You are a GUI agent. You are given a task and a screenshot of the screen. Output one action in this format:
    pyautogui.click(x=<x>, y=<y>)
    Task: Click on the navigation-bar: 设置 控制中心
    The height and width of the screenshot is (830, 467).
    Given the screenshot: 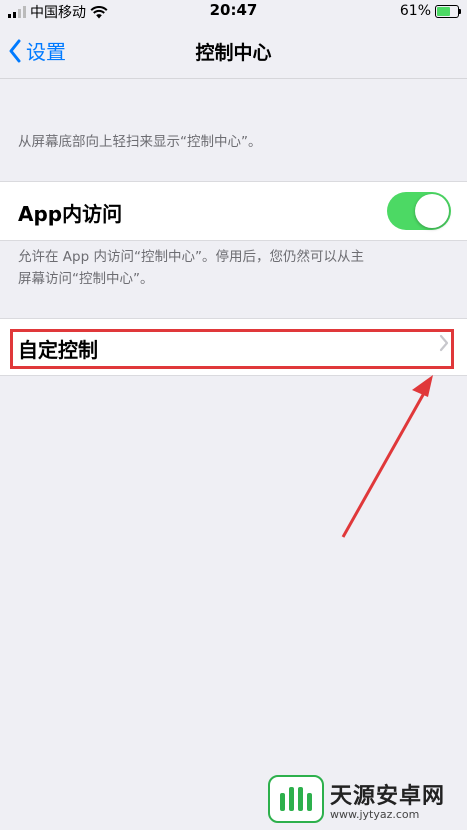 What is the action you would take?
    pyautogui.click(x=233, y=50)
    